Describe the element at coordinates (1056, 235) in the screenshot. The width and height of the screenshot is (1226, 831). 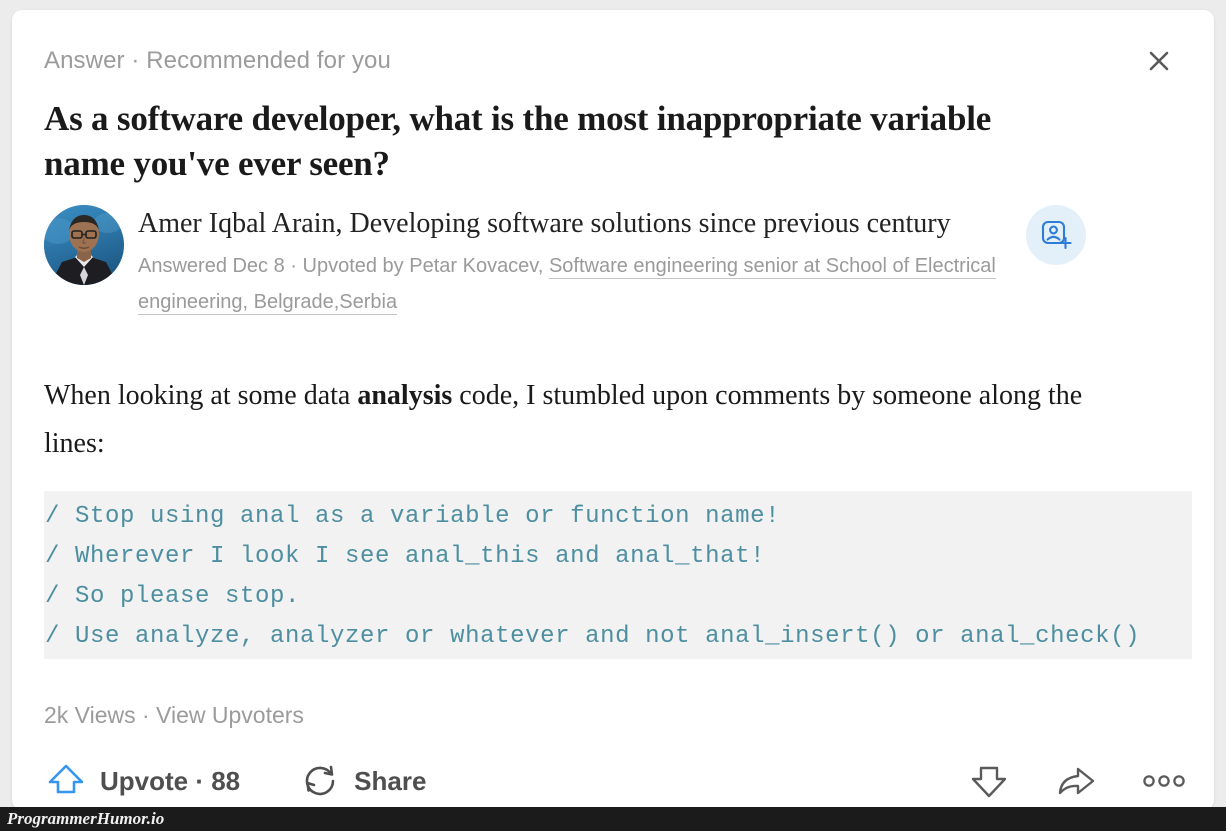
I see `add-user-icon` at that location.